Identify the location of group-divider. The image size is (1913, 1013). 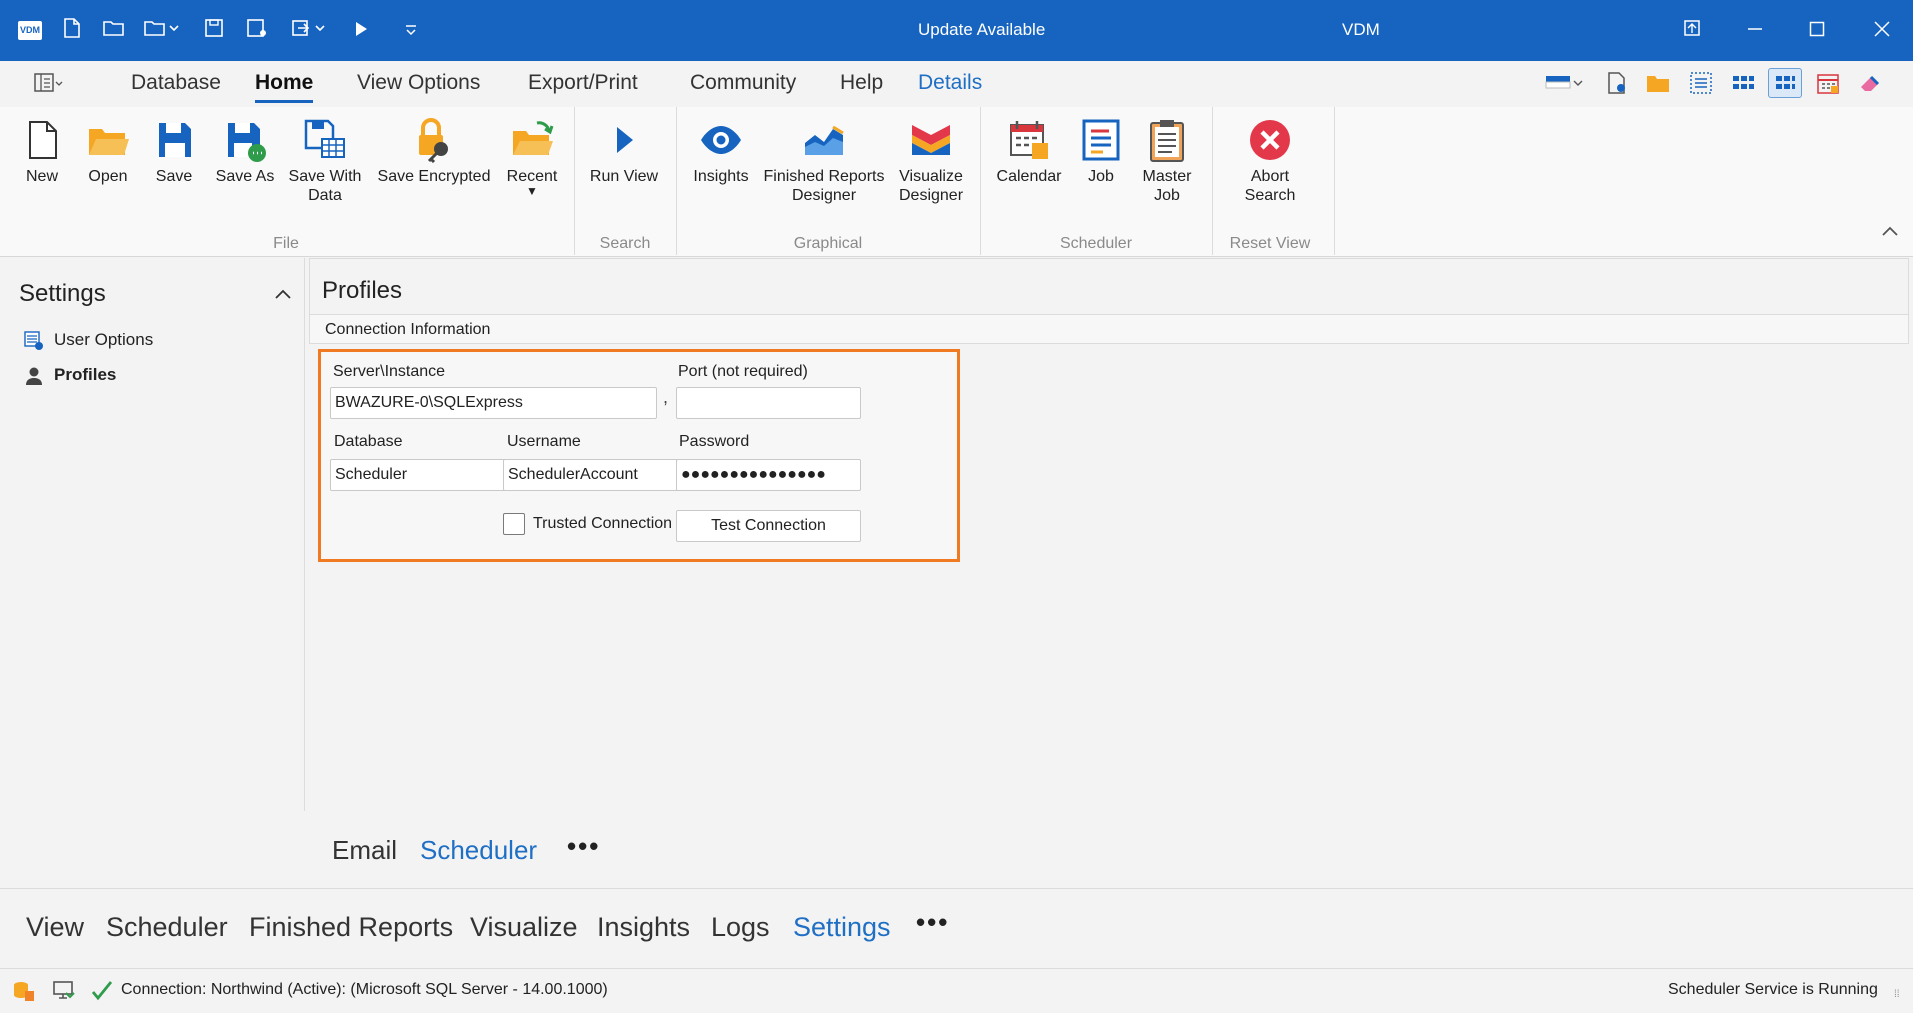
(980, 181).